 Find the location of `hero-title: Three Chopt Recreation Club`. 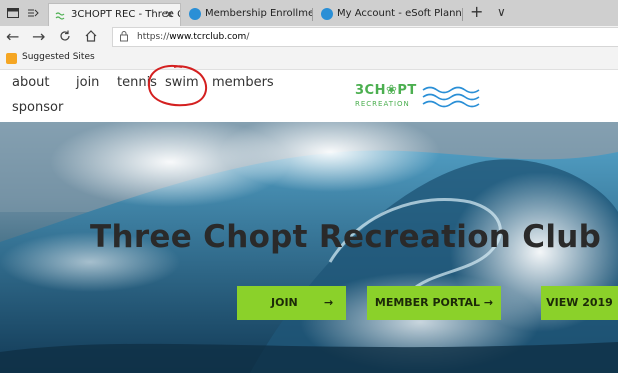

hero-title: Three Chopt Recreation Club is located at coordinates (346, 237).